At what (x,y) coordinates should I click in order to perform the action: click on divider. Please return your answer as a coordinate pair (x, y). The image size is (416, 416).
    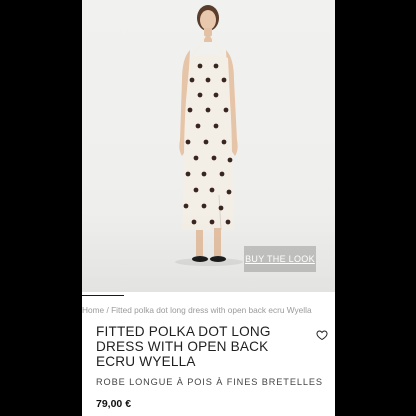
    Looking at the image, I should click on (103, 295).